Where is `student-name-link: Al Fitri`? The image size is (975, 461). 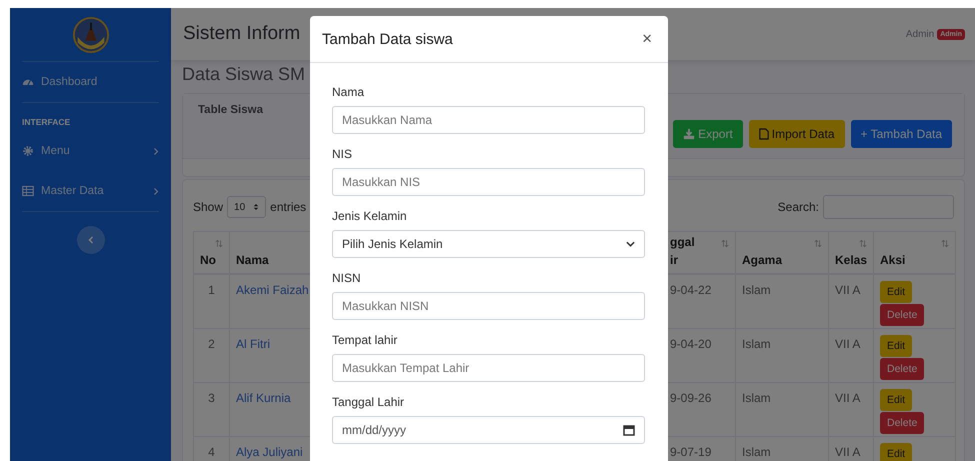 student-name-link: Al Fitri is located at coordinates (253, 344).